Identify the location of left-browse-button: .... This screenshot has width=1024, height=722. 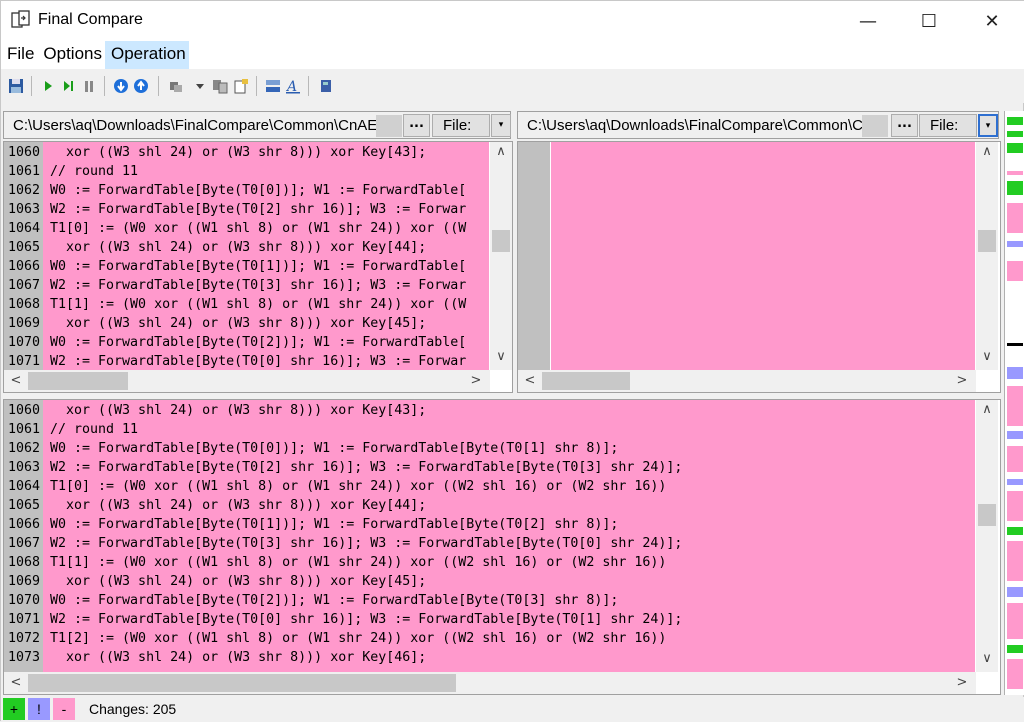
(416, 125).